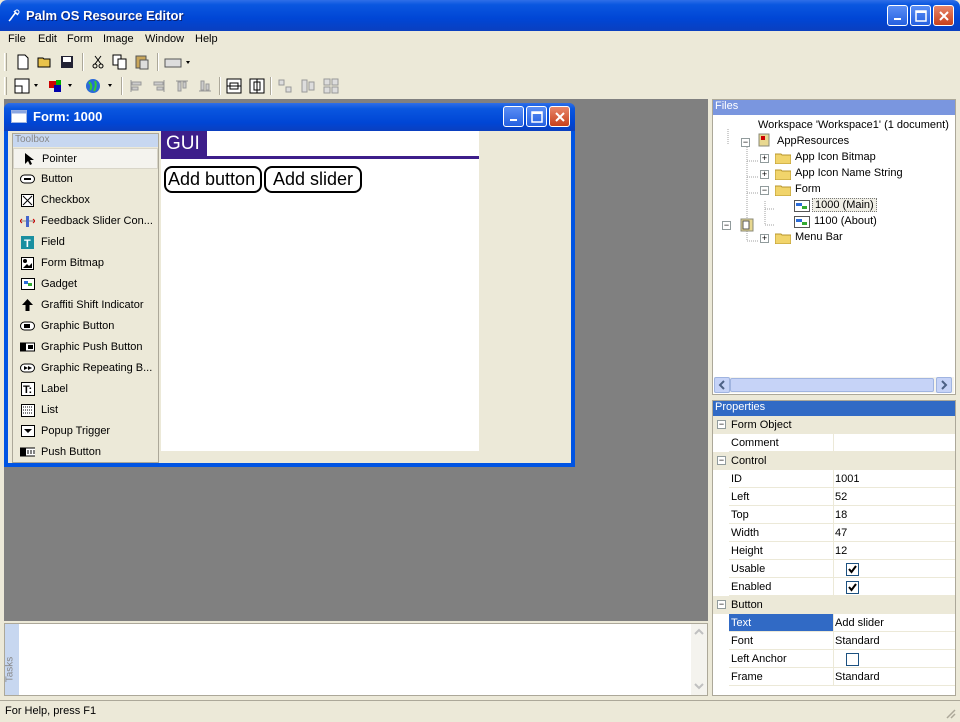  Describe the element at coordinates (331, 86) in the screenshot. I see `arrange-icon` at that location.